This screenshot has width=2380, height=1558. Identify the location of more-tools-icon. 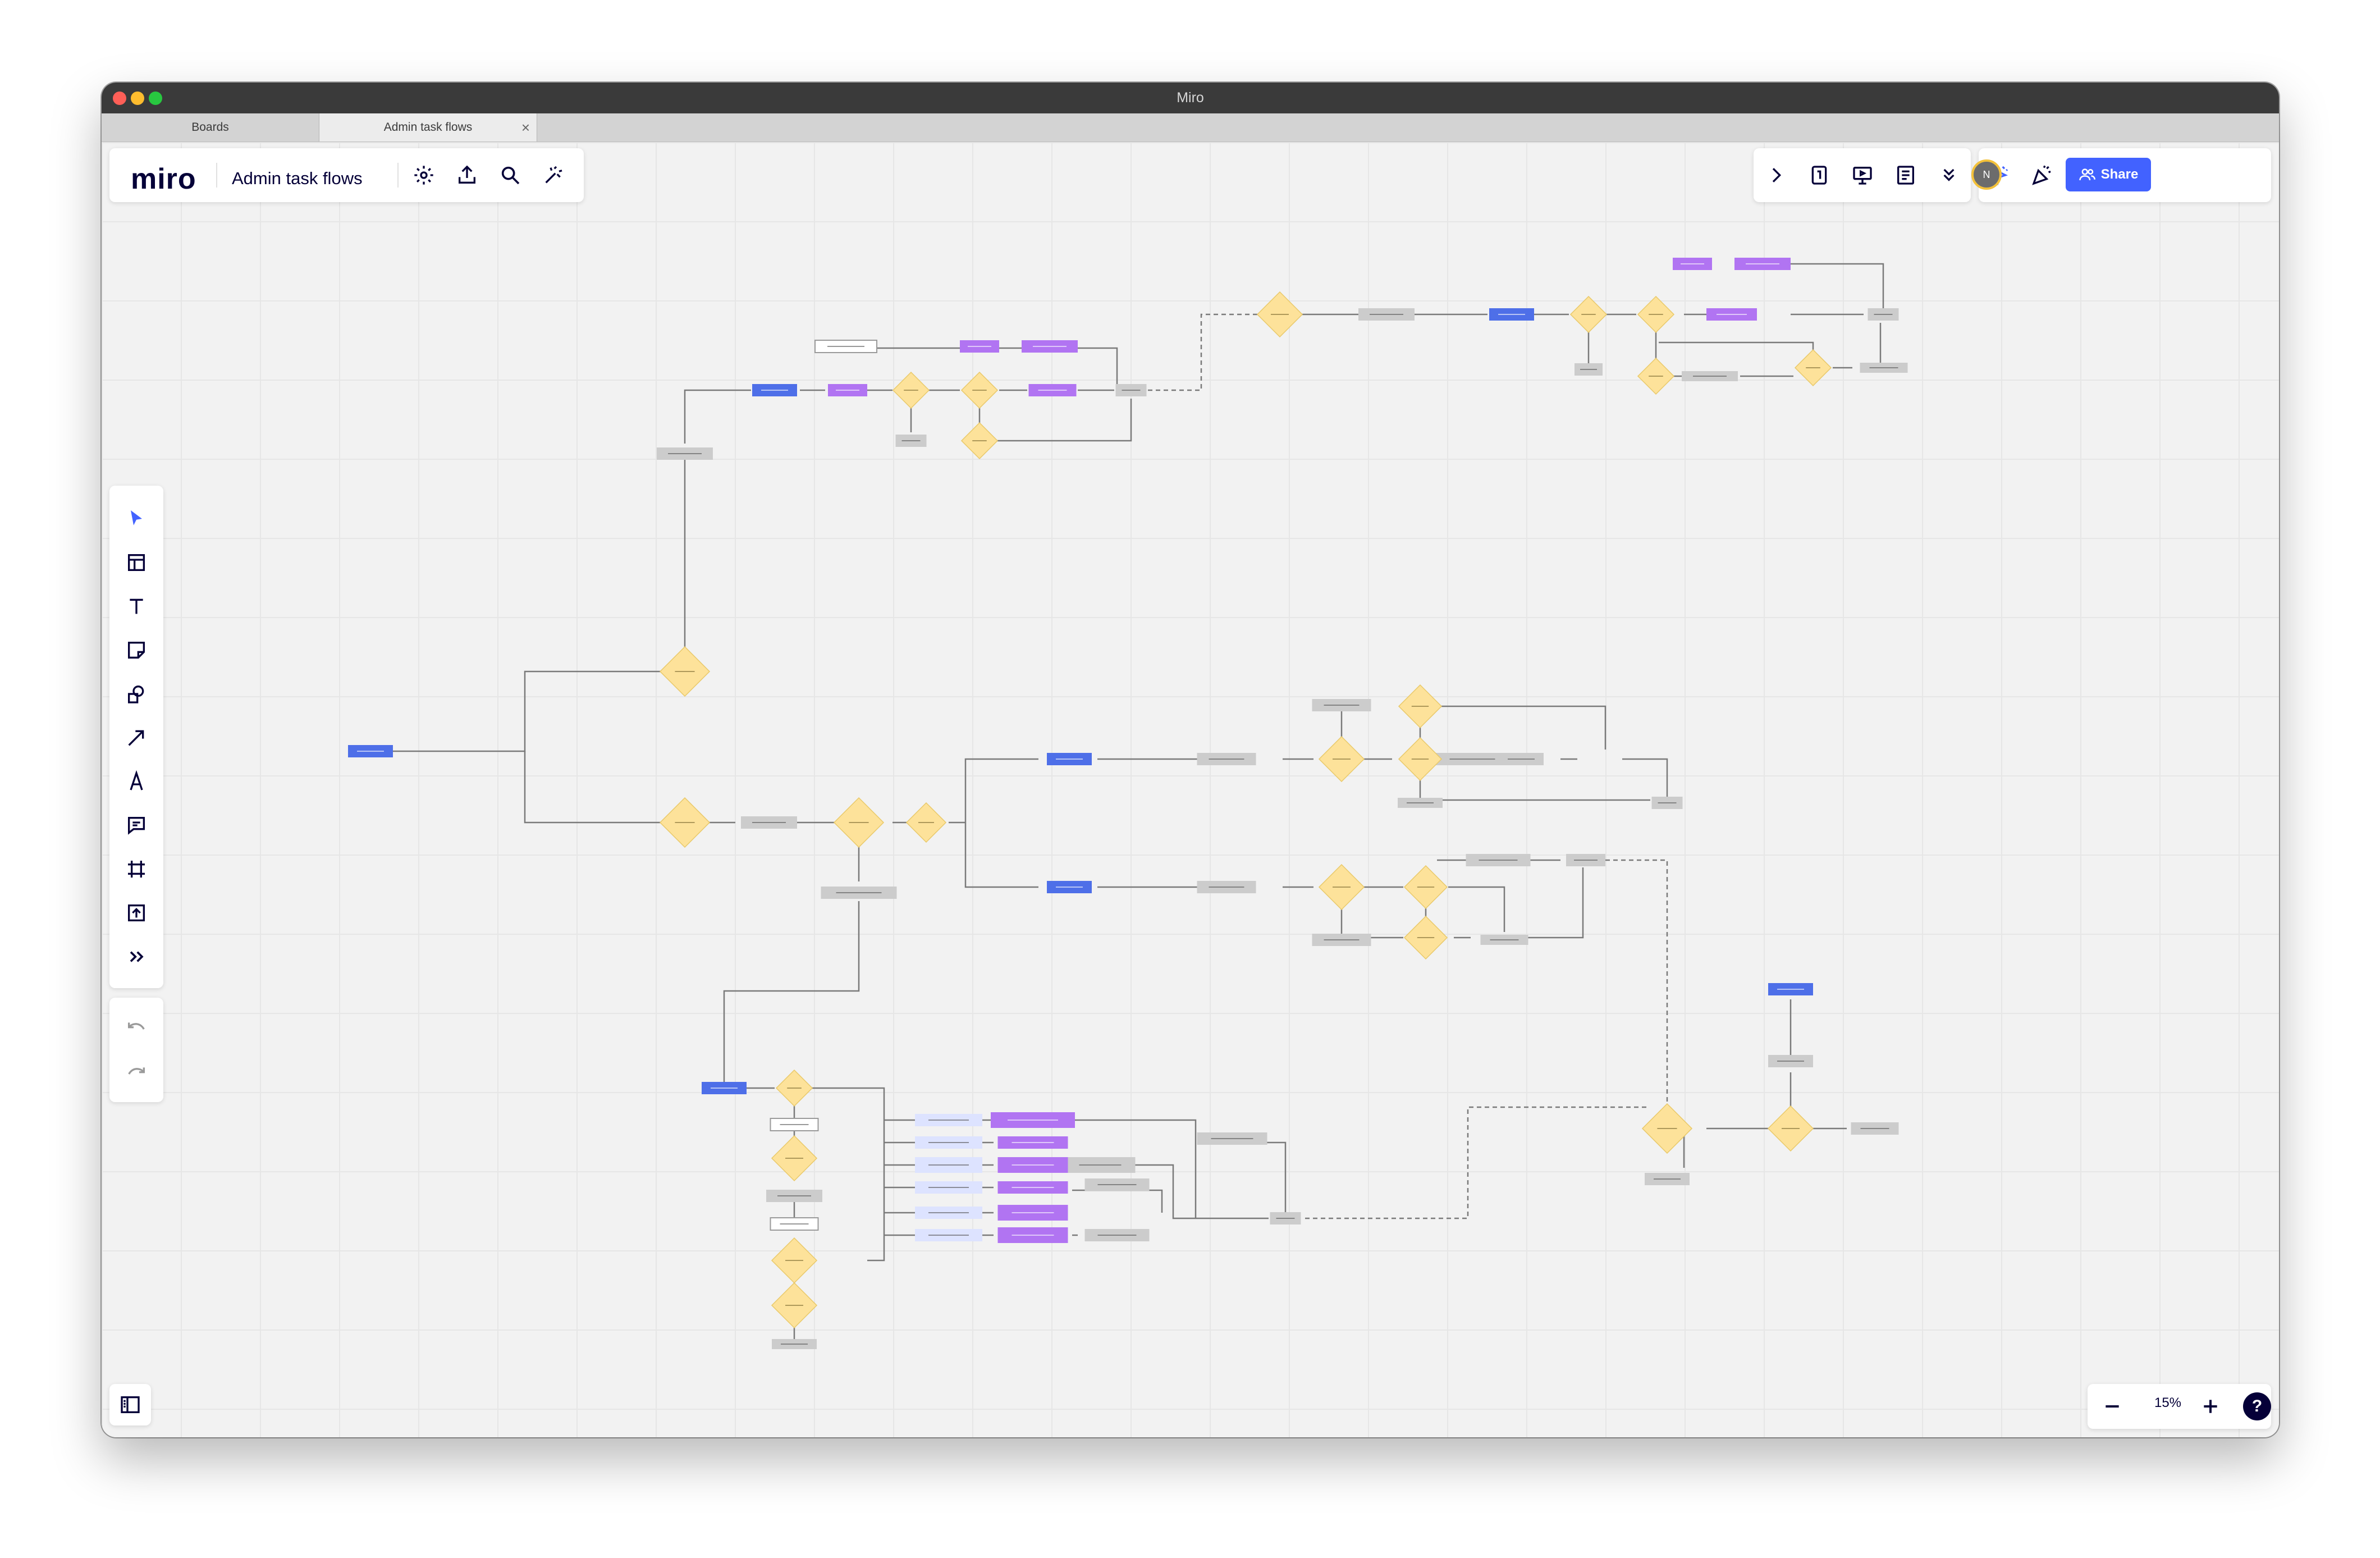
(137, 957).